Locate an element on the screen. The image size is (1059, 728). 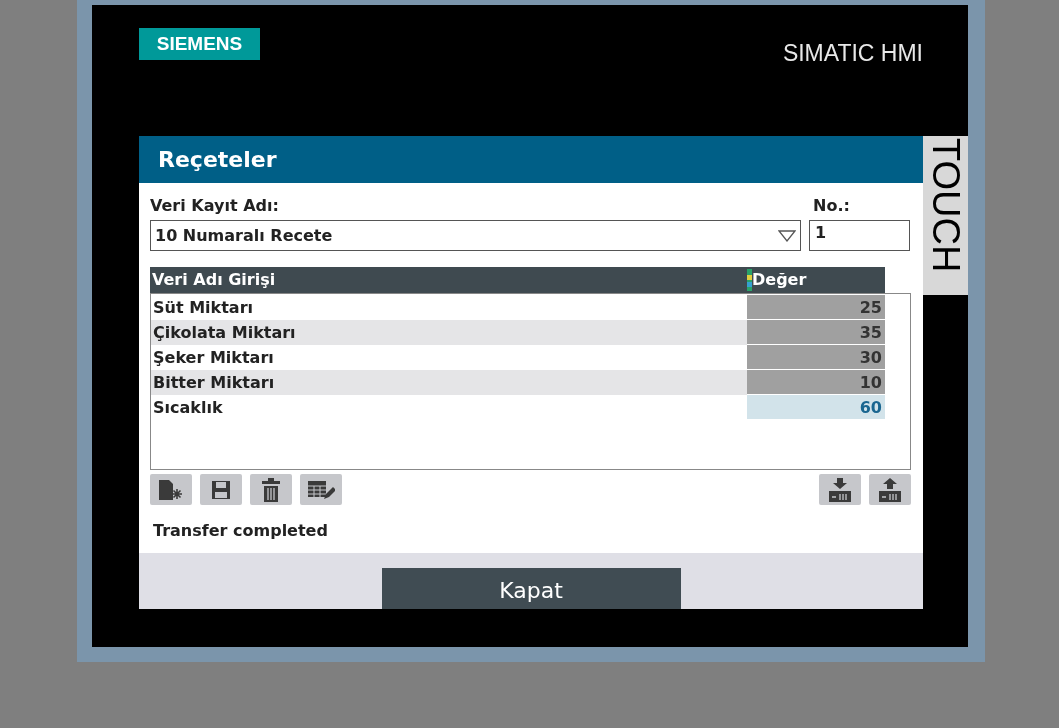
value-cell: 60 is located at coordinates (816, 407).